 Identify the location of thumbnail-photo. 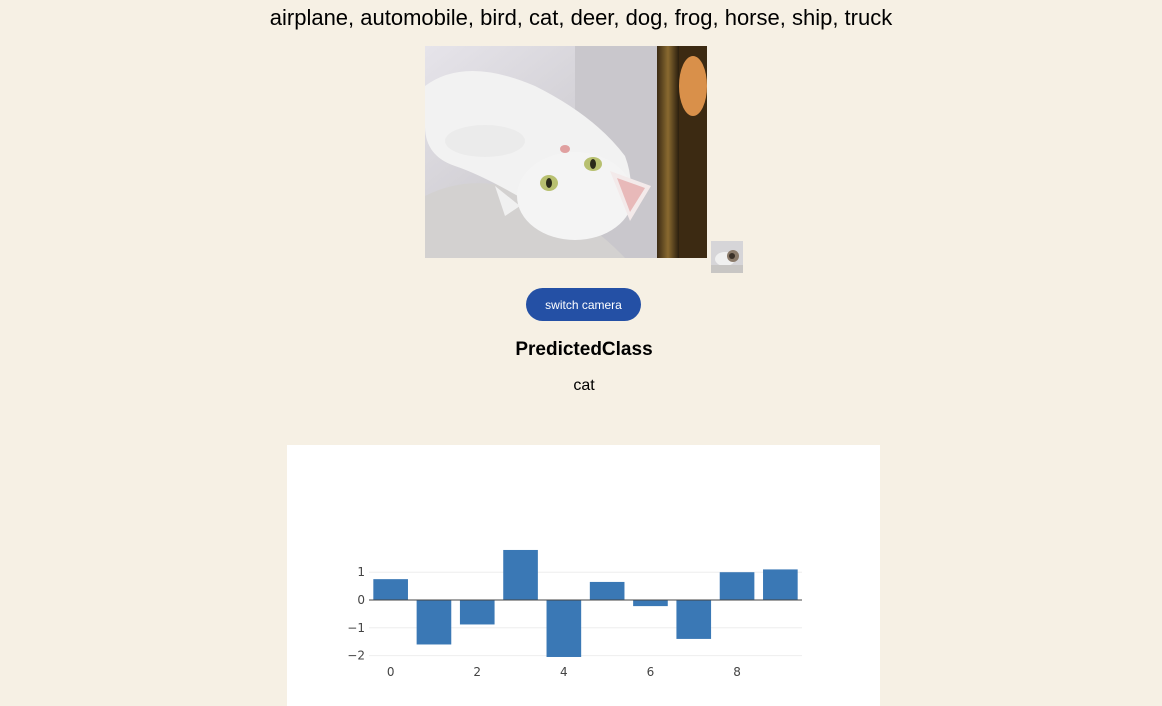
(727, 257).